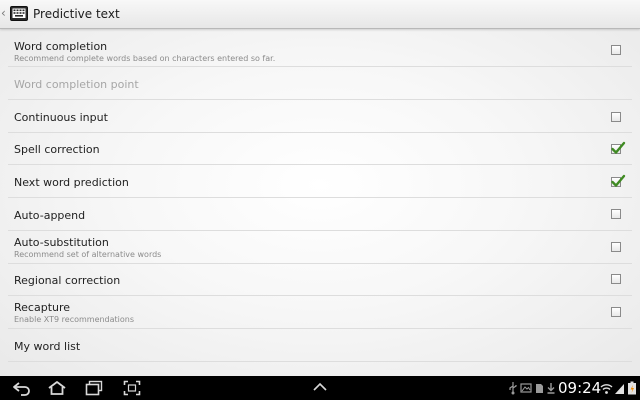 This screenshot has height=400, width=640. Describe the element at coordinates (19, 13) in the screenshot. I see `keyboard-icon` at that location.